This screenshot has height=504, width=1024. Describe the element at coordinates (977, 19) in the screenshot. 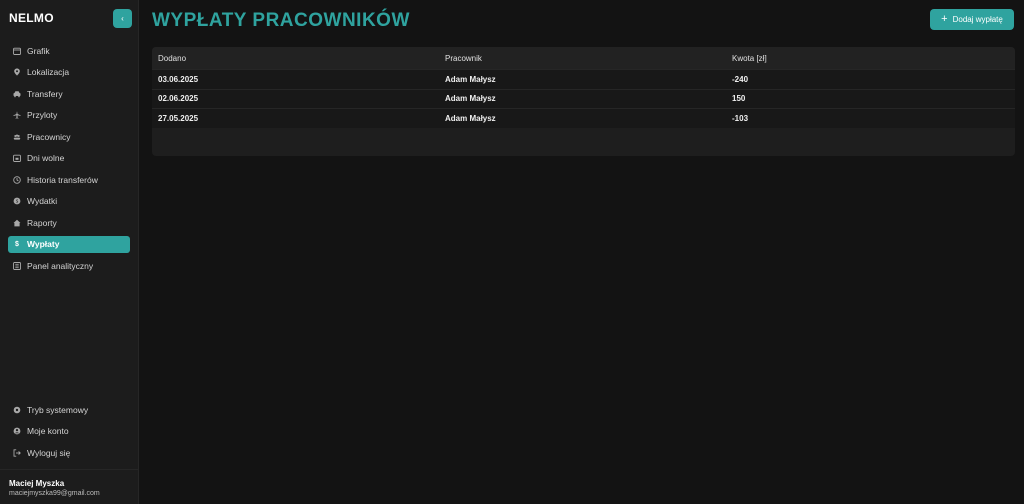

I see `add-payout-label: Dodaj wypłatę` at that location.